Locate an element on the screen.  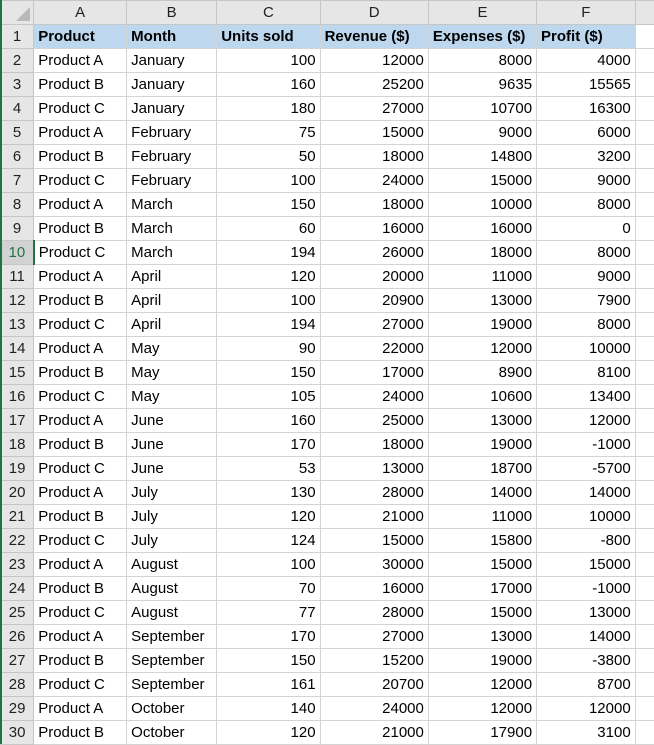
cell-revenue: 17000 is located at coordinates (374, 373).